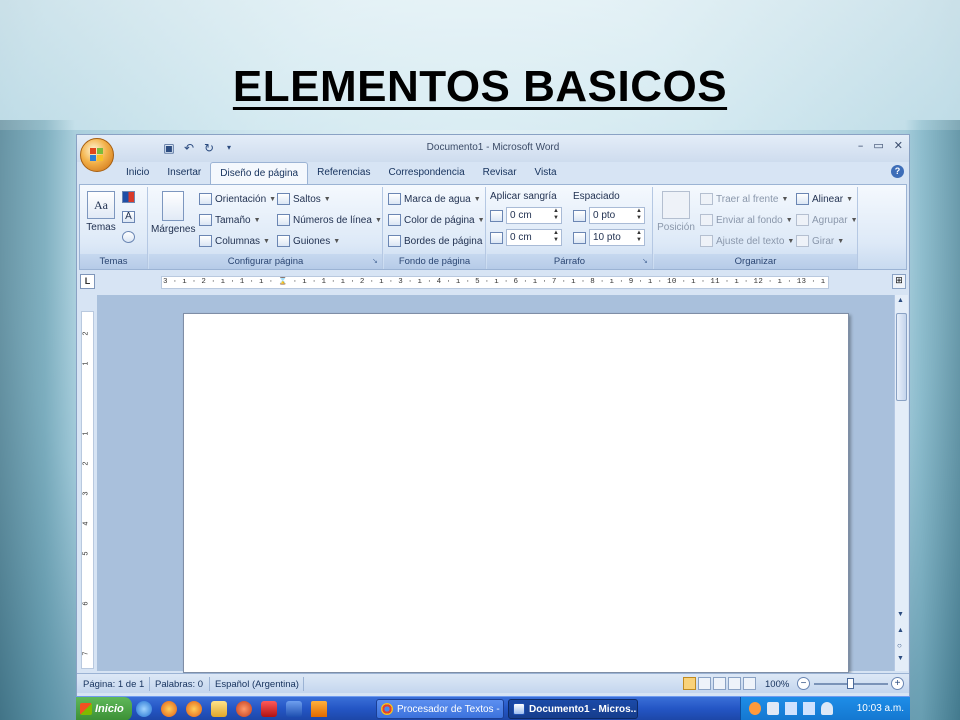 This screenshot has height=720, width=960. What do you see at coordinates (86, 363) in the screenshot?
I see `vruler-tick: 1` at bounding box center [86, 363].